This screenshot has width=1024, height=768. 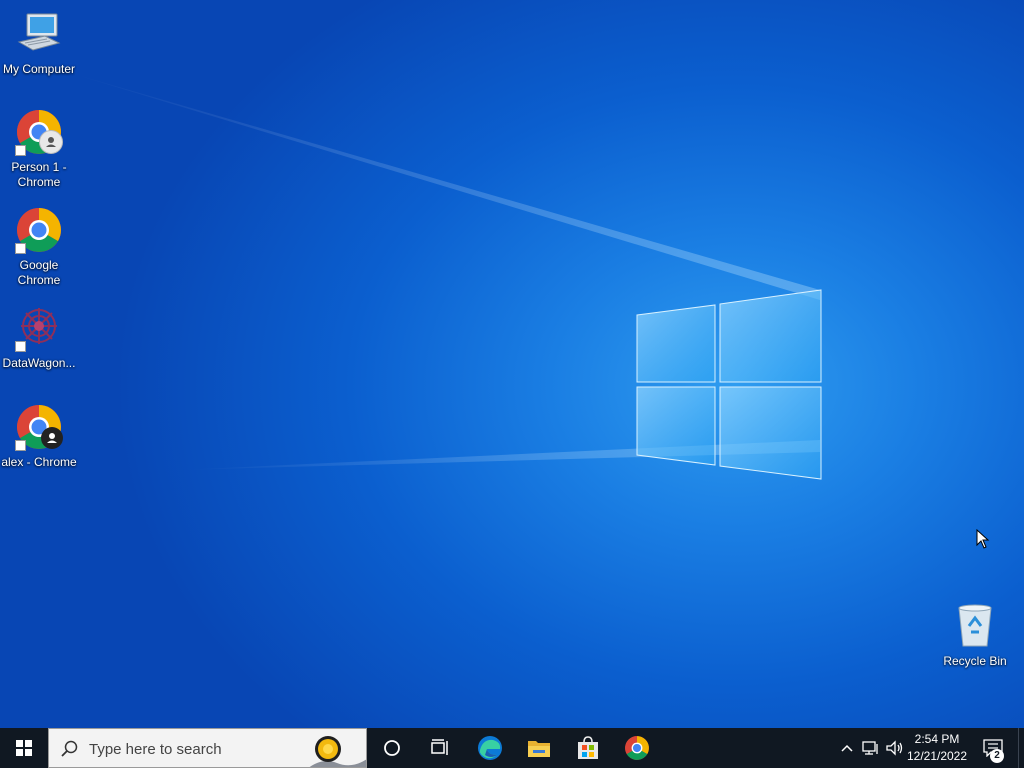 I want to click on network-button, so click(x=871, y=748).